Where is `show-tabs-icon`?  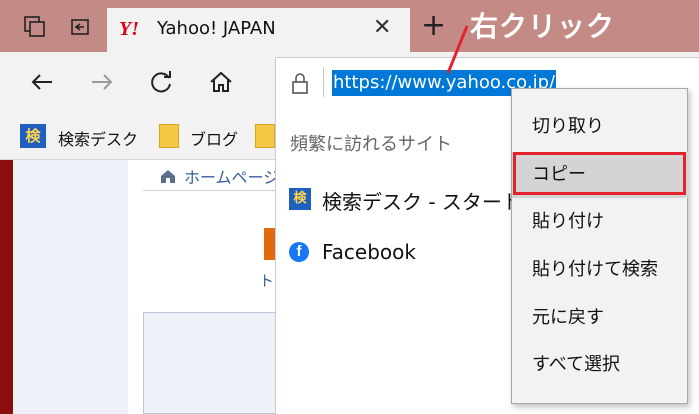
show-tabs-icon is located at coordinates (80, 27).